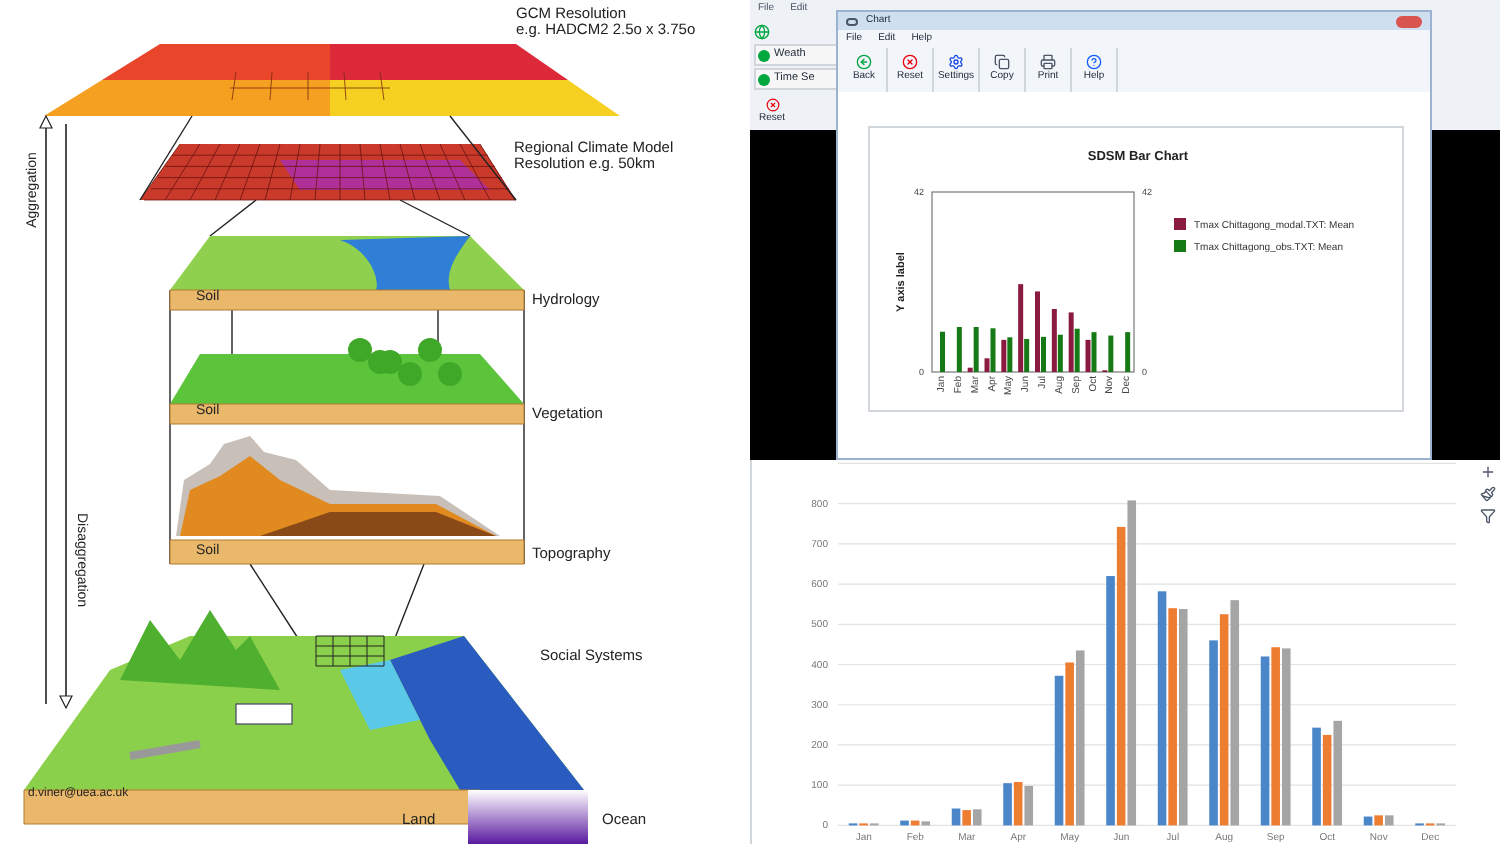  What do you see at coordinates (852, 21) in the screenshot?
I see `chart-window-icon` at bounding box center [852, 21].